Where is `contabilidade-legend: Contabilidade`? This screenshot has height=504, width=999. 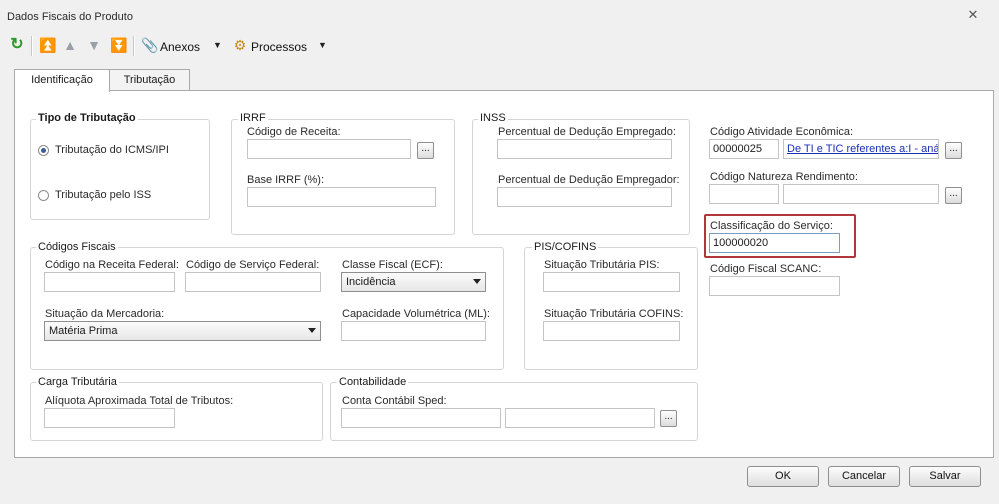 contabilidade-legend: Contabilidade is located at coordinates (373, 382).